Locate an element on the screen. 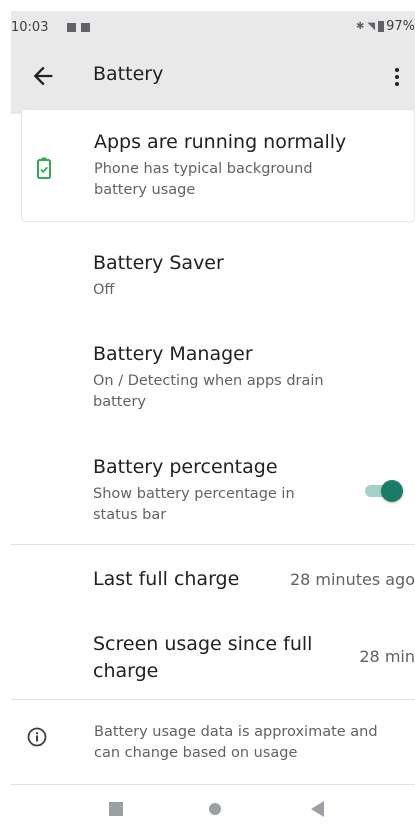 The width and height of the screenshot is (415, 834). battery-manager-title: Battery Manager is located at coordinates (173, 354).